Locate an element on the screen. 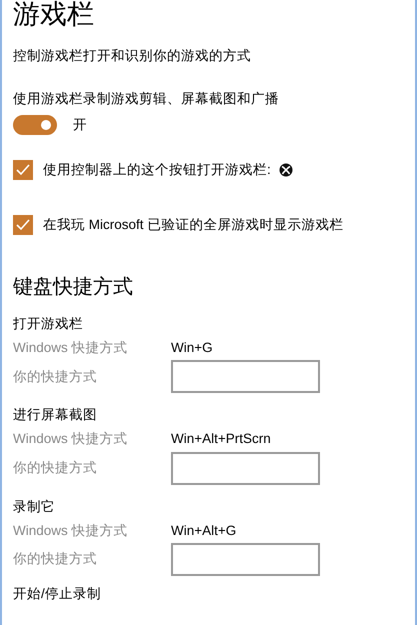 The height and width of the screenshot is (625, 417). toggle-state-text: 开 is located at coordinates (80, 124).